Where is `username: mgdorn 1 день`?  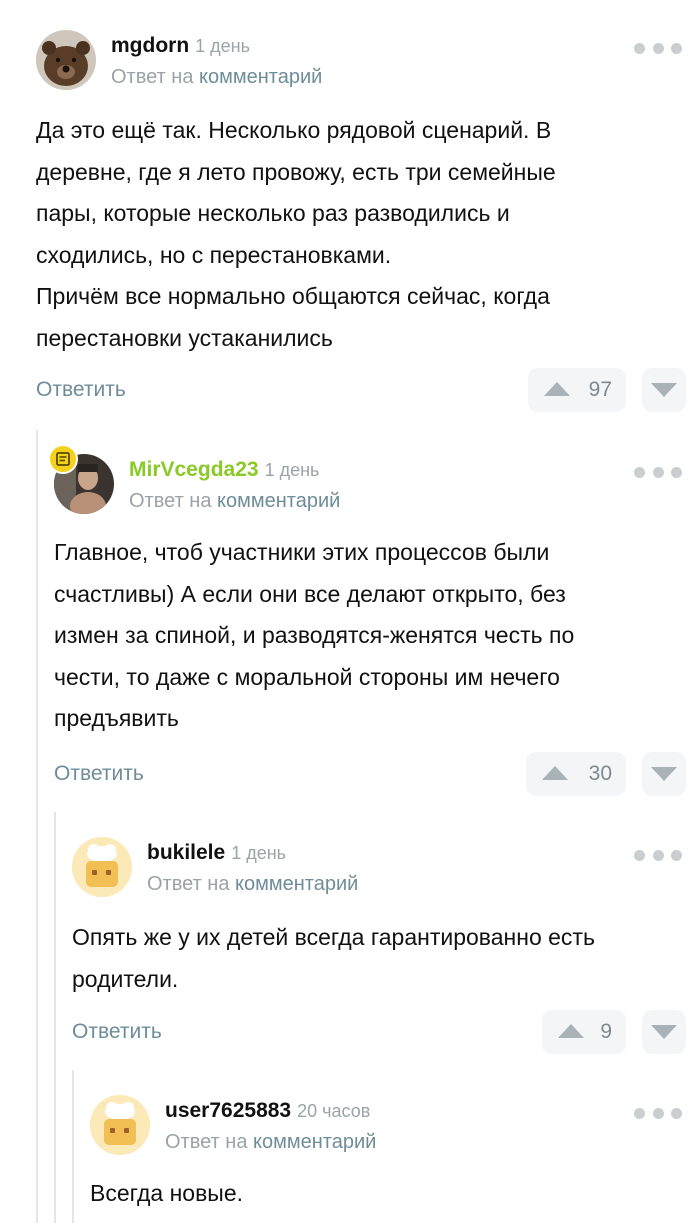
username: mgdorn 1 день is located at coordinates (180, 46).